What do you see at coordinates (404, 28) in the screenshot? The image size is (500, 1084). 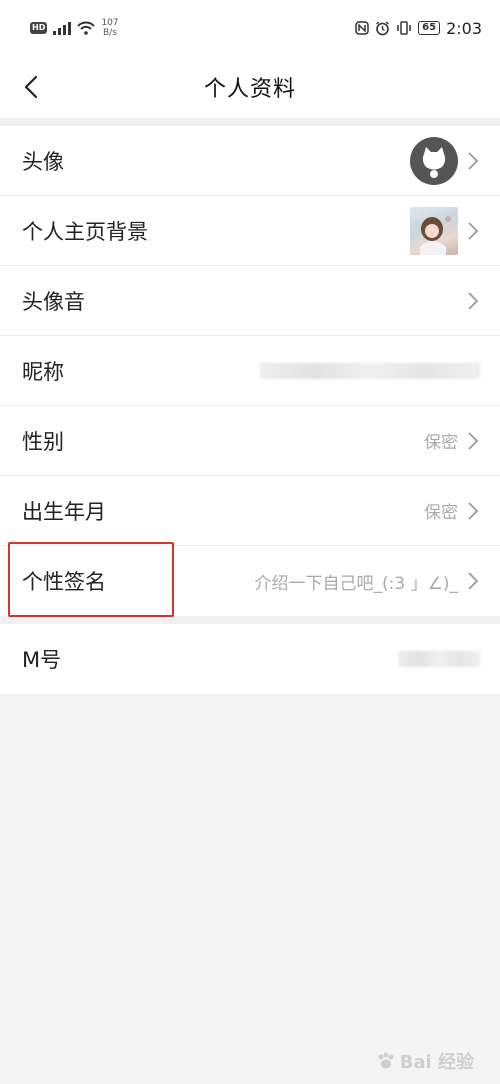 I see `vibrate-icon` at bounding box center [404, 28].